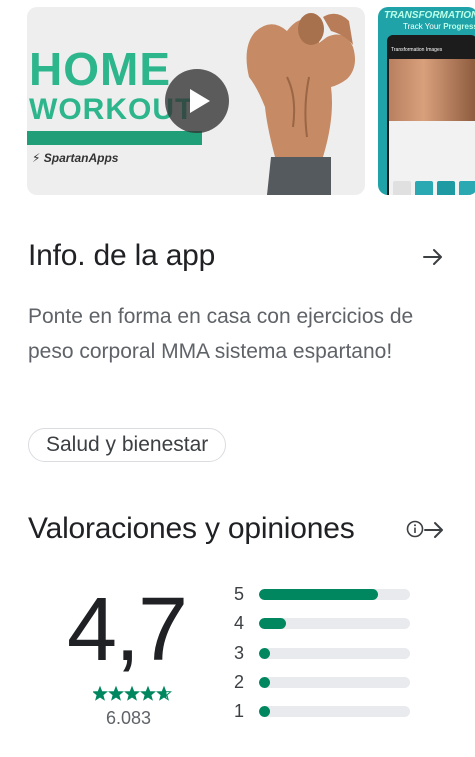  Describe the element at coordinates (81, 158) in the screenshot. I see `brand-name: SpartanApps` at that location.